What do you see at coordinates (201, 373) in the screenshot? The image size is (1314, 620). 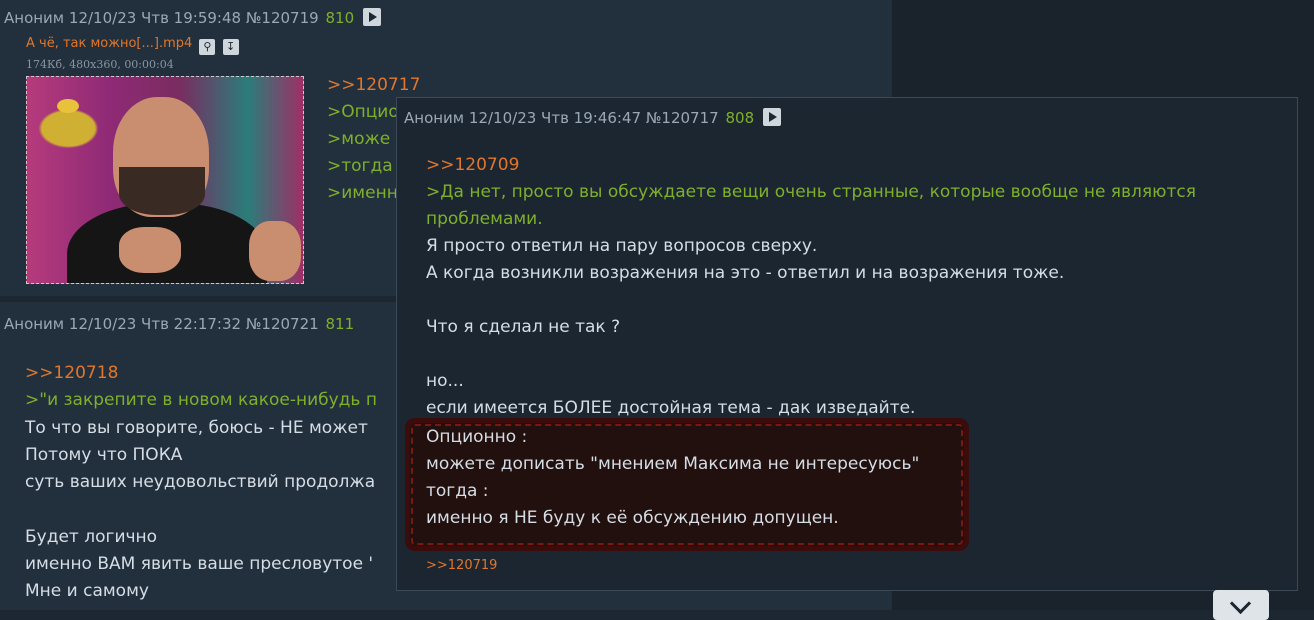 I see `reply-link: >>120718` at bounding box center [201, 373].